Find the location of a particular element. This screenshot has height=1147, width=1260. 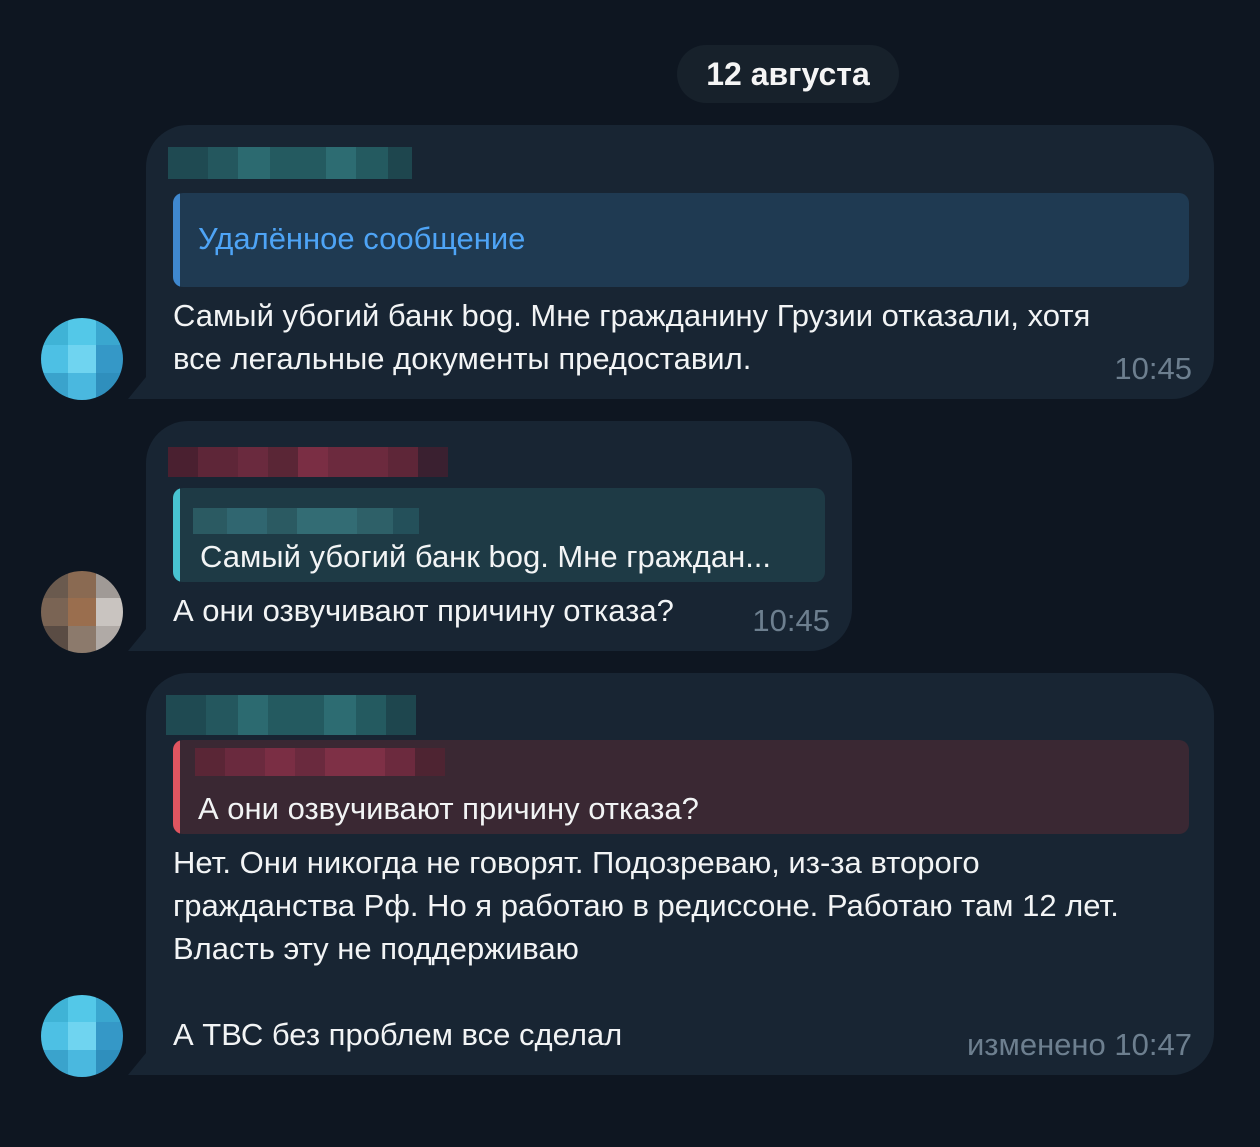

message-time-row: изменено 10:47 is located at coordinates (1079, 1045).